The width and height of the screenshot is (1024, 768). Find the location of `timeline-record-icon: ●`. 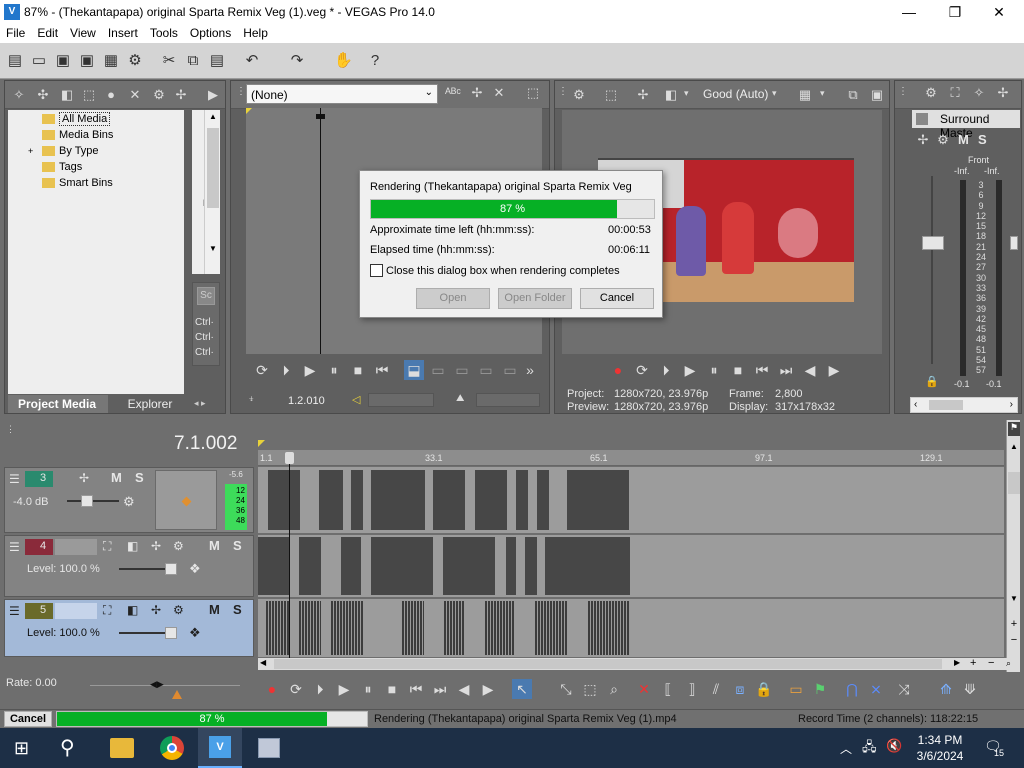

timeline-record-icon: ● is located at coordinates (272, 689).